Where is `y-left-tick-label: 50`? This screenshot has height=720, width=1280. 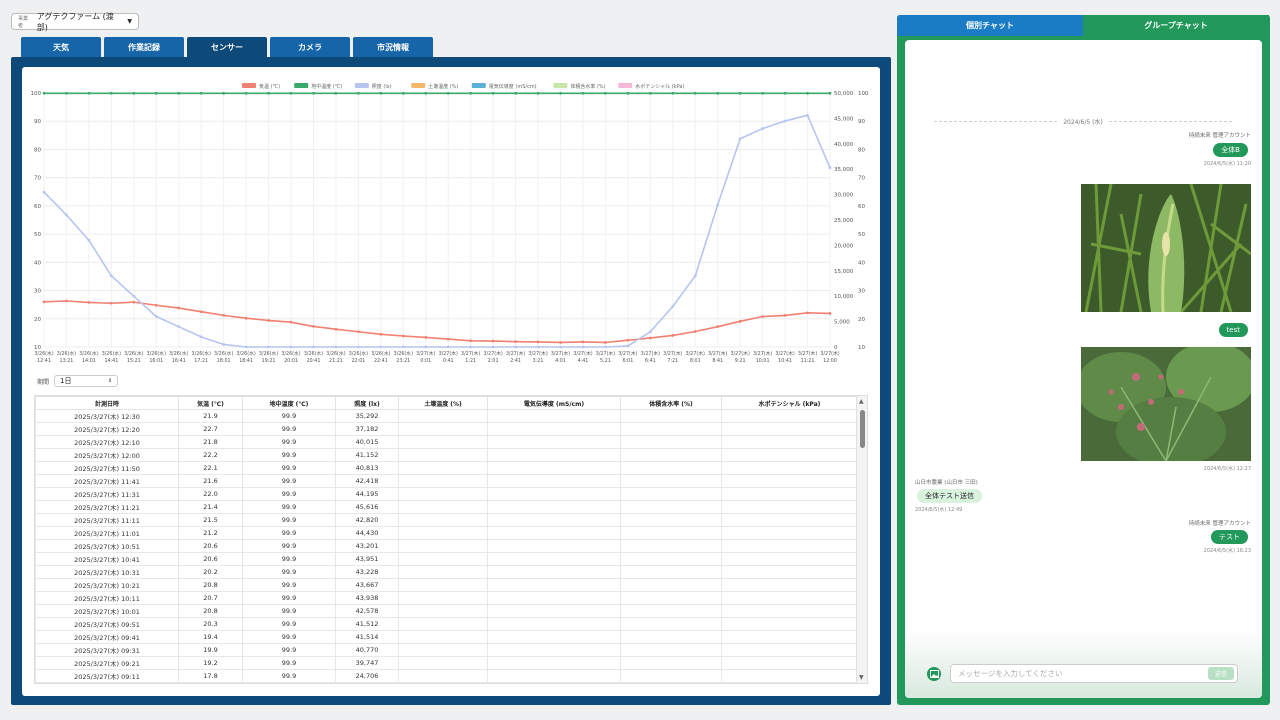
y-left-tick-label: 50 is located at coordinates (37, 235).